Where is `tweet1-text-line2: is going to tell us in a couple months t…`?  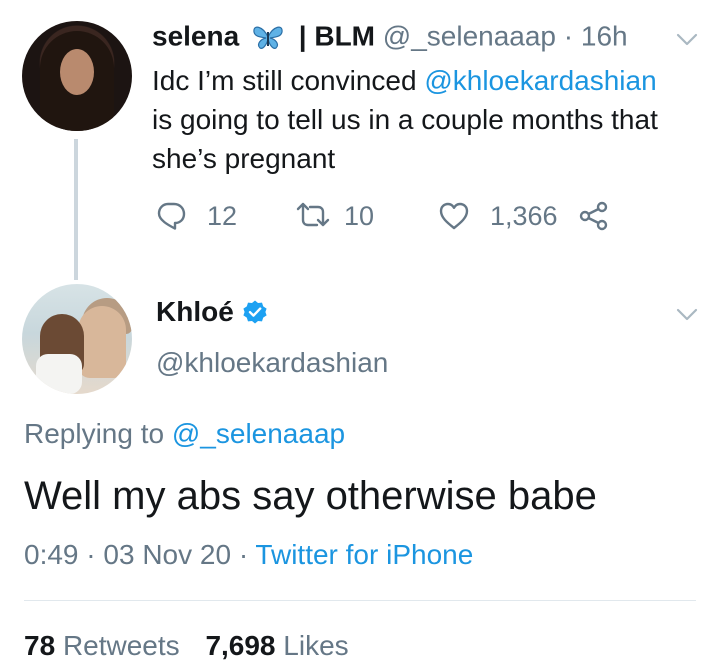
tweet1-text-line2: is going to tell us in a couple months t… is located at coordinates (405, 119).